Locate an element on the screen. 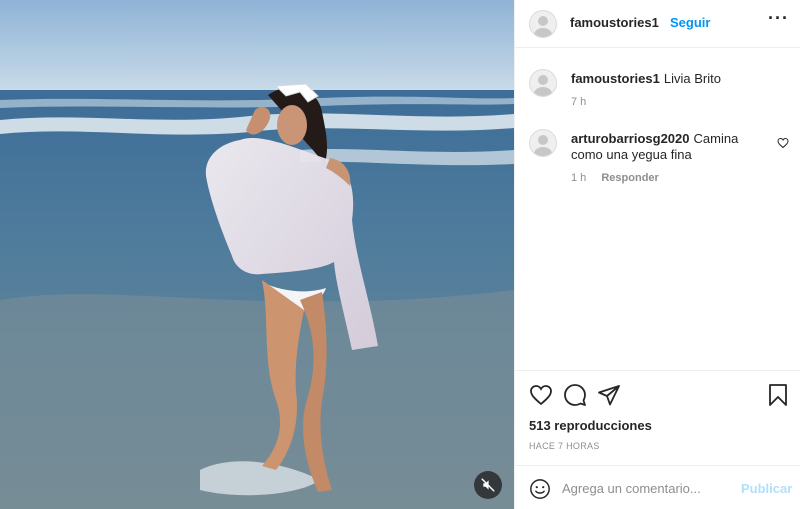 The height and width of the screenshot is (509, 800). mute-button is located at coordinates (488, 485).